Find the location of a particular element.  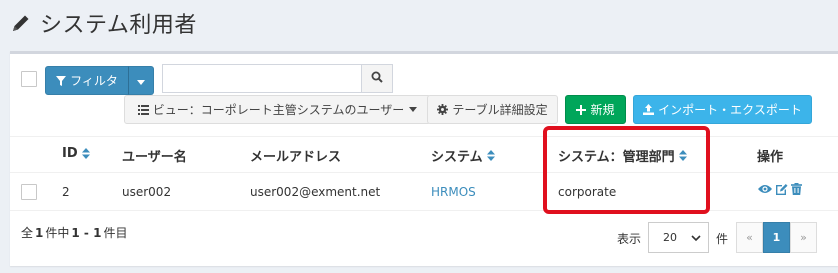

column-header-actions: 操作 is located at coordinates (770, 155).